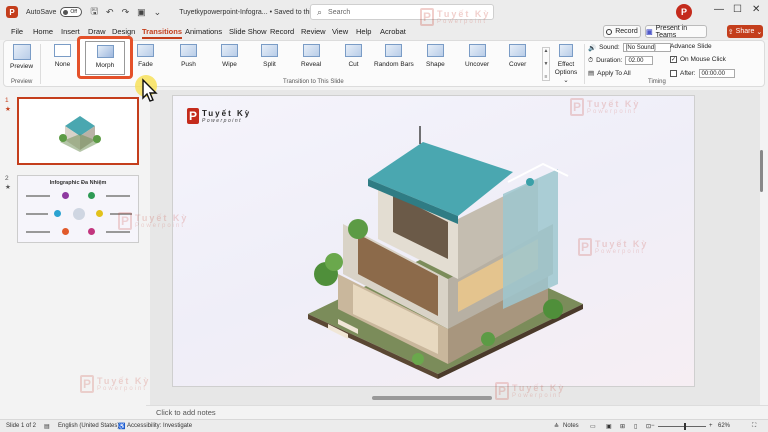  What do you see at coordinates (126, 12) in the screenshot?
I see `redo-icon: ↷` at bounding box center [126, 12].